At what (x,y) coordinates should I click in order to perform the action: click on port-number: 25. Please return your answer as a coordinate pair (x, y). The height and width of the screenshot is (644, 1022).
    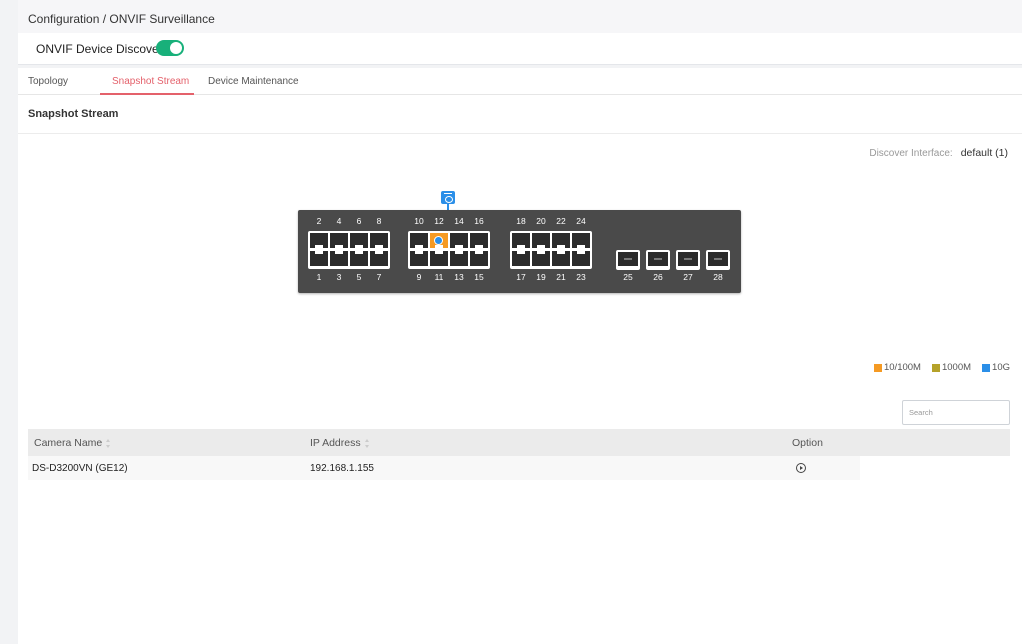
    Looking at the image, I should click on (628, 277).